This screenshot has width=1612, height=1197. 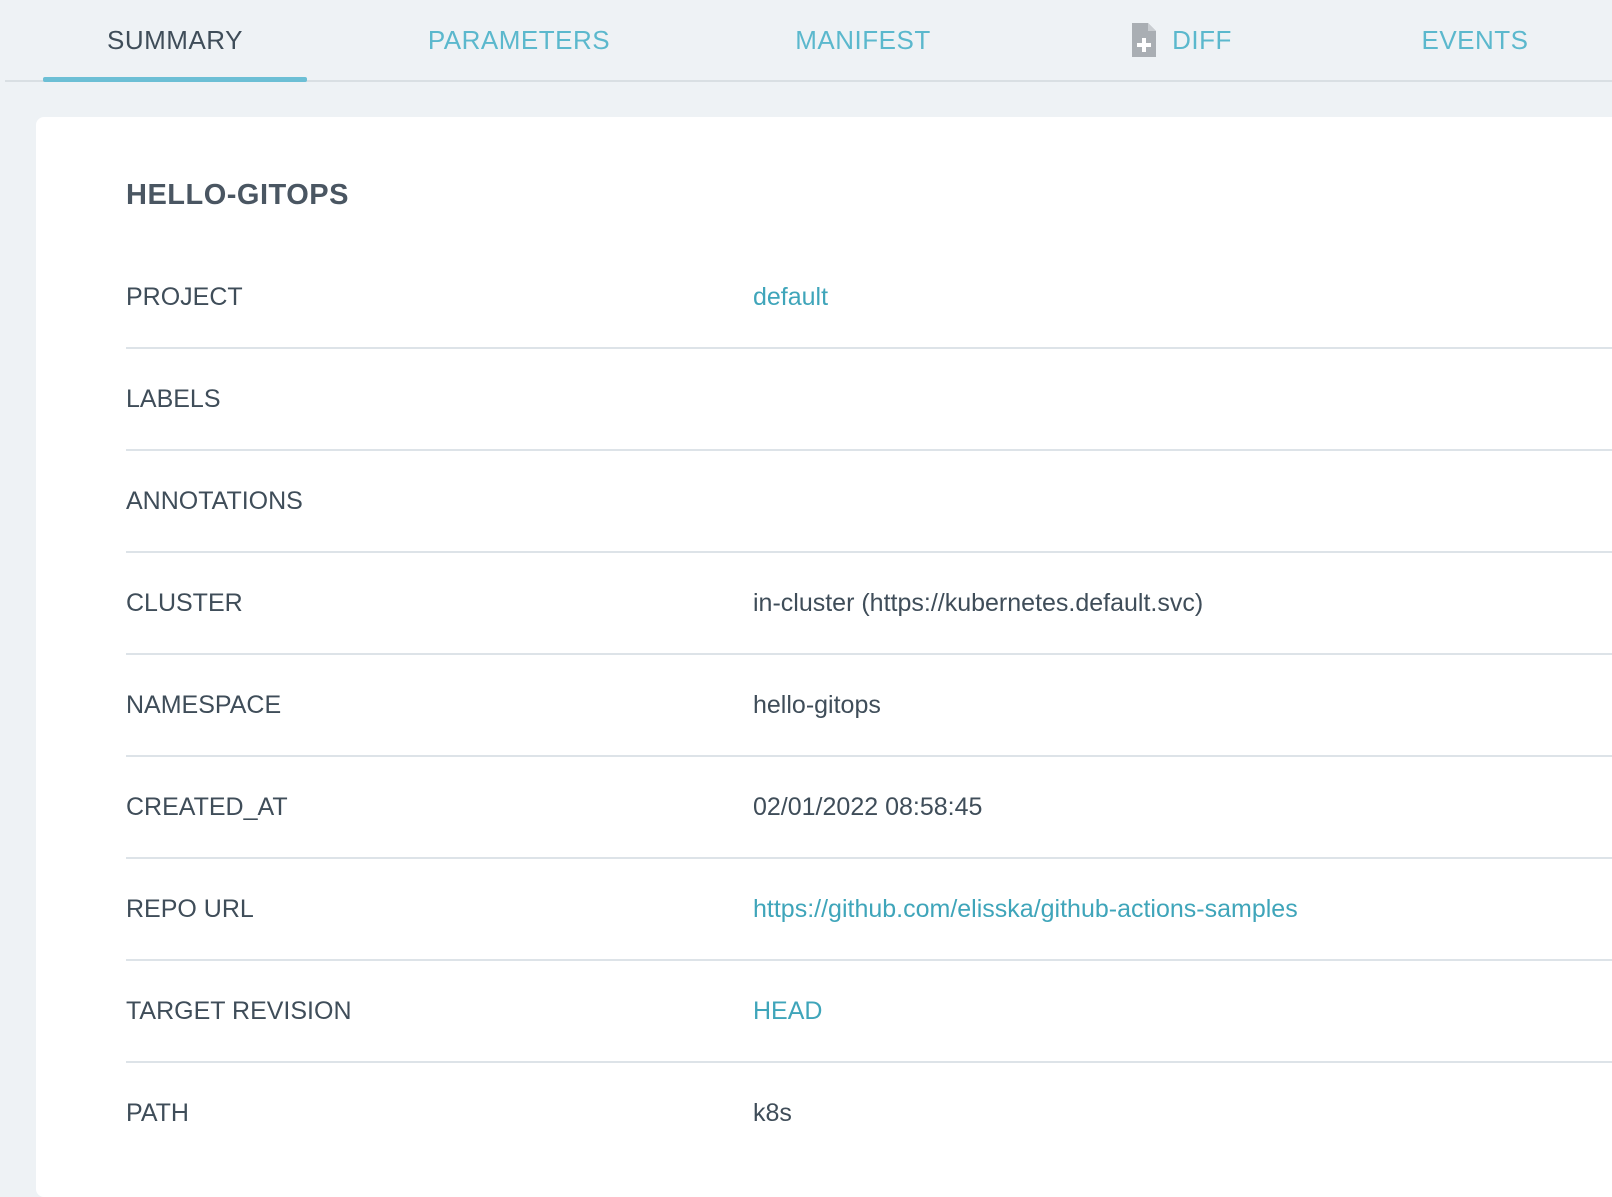 I want to click on file-plus-icon, so click(x=1144, y=40).